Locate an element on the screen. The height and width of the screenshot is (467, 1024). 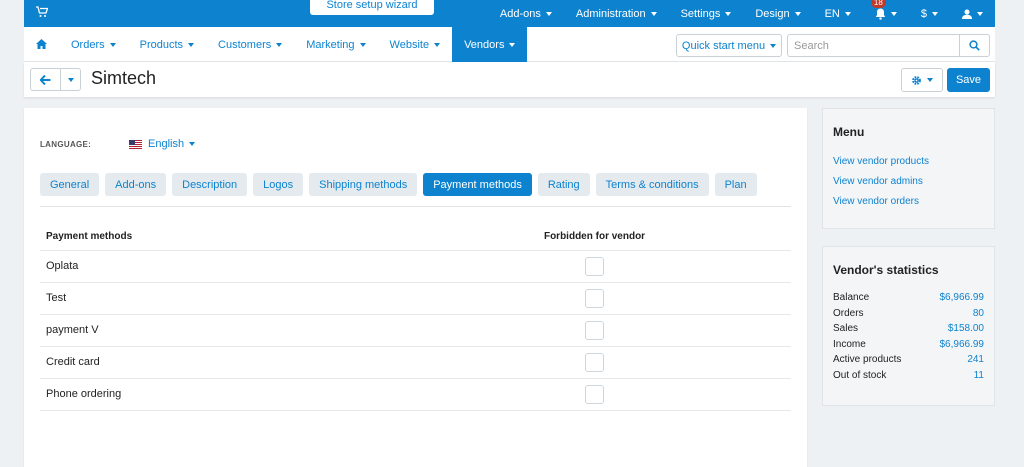
table-header-row: Payment methods Forbidden for vendor is located at coordinates (415, 237).